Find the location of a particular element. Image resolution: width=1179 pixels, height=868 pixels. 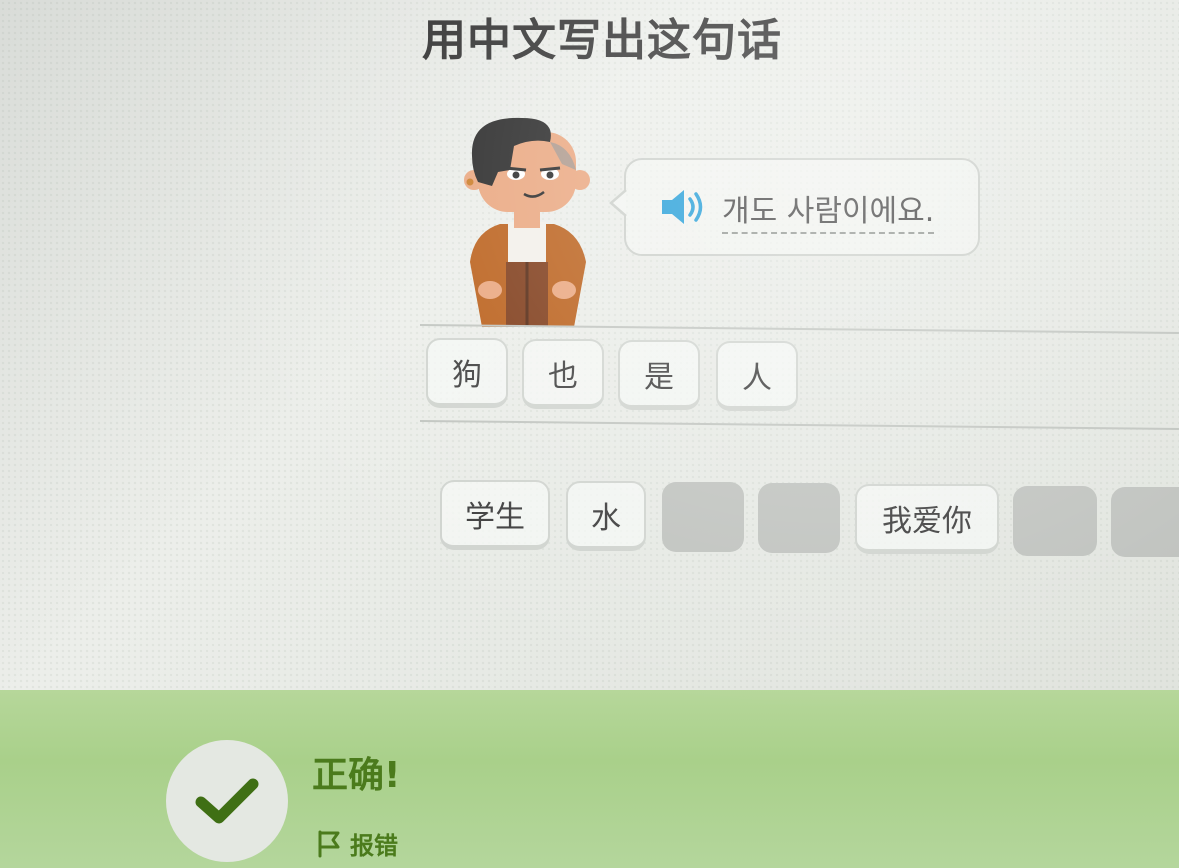

checkmark-icon is located at coordinates (227, 801).